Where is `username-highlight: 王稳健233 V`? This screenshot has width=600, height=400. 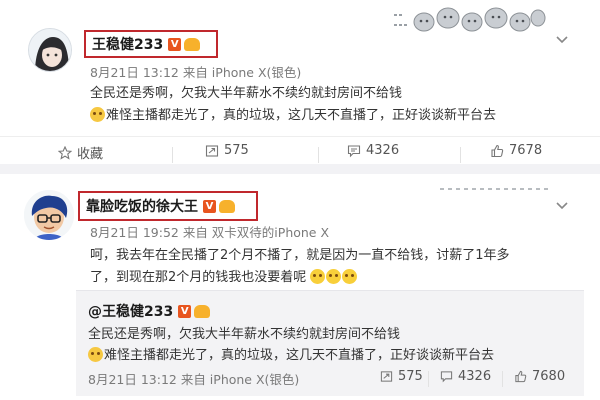
username-highlight: 王稳健233 V is located at coordinates (151, 44).